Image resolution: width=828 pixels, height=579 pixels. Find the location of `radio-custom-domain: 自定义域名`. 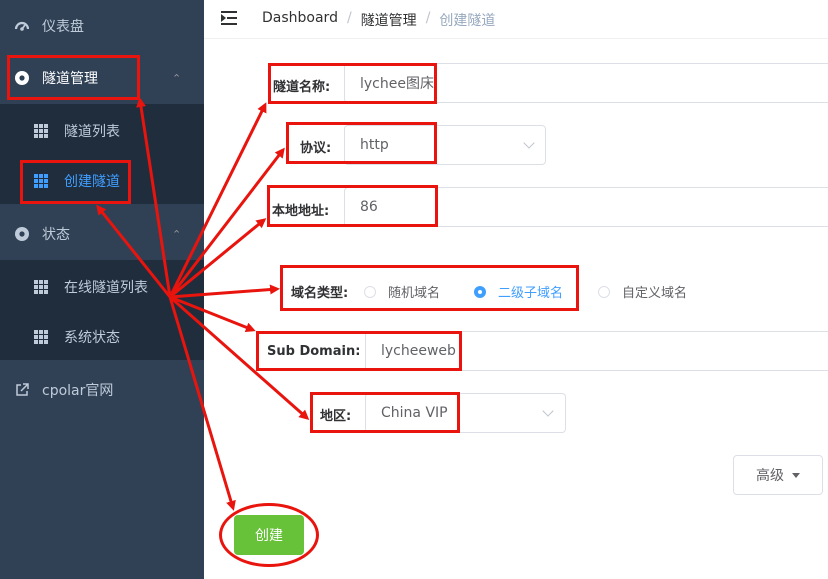

radio-custom-domain: 自定义域名 is located at coordinates (642, 291).